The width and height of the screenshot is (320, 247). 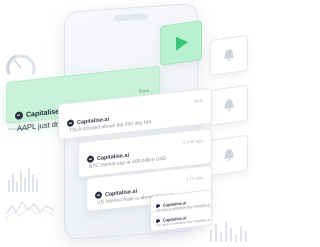 I want to click on line-chart-decoration-icon, so click(x=30, y=209).